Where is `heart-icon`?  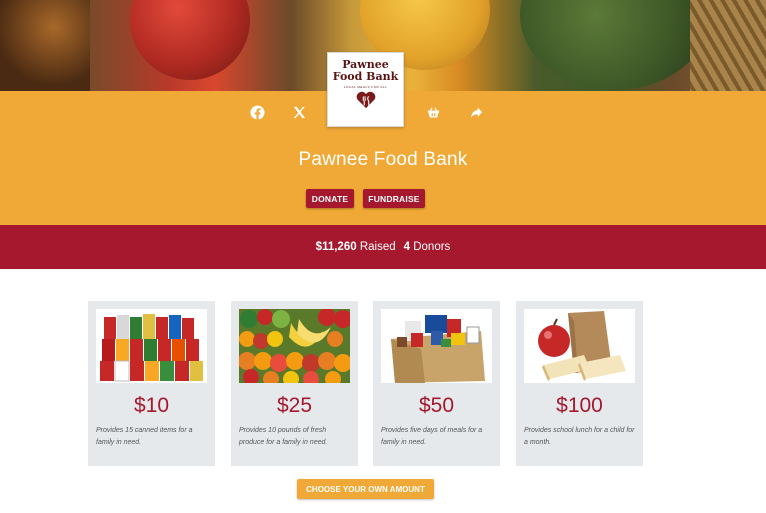 heart-icon is located at coordinates (365, 100).